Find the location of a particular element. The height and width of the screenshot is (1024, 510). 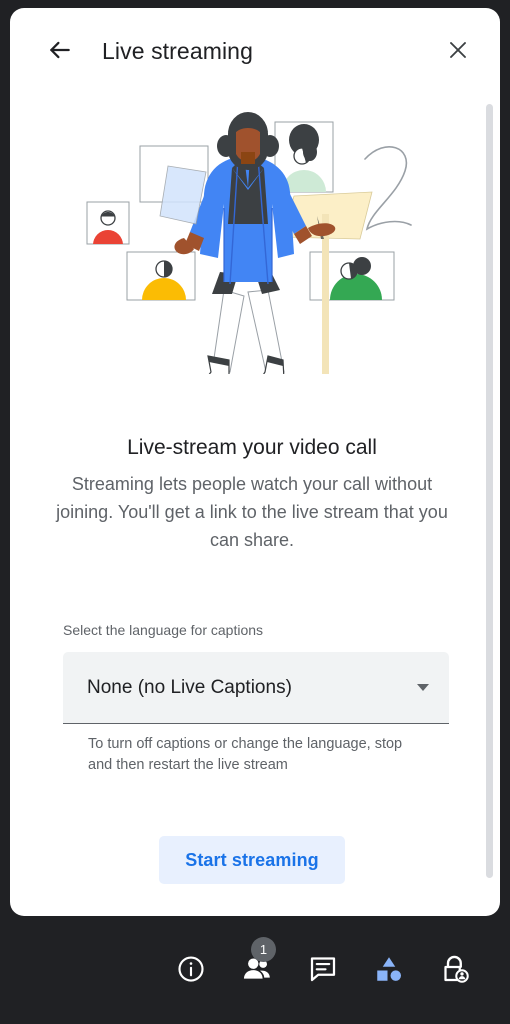

activities-icon is located at coordinates (389, 970).